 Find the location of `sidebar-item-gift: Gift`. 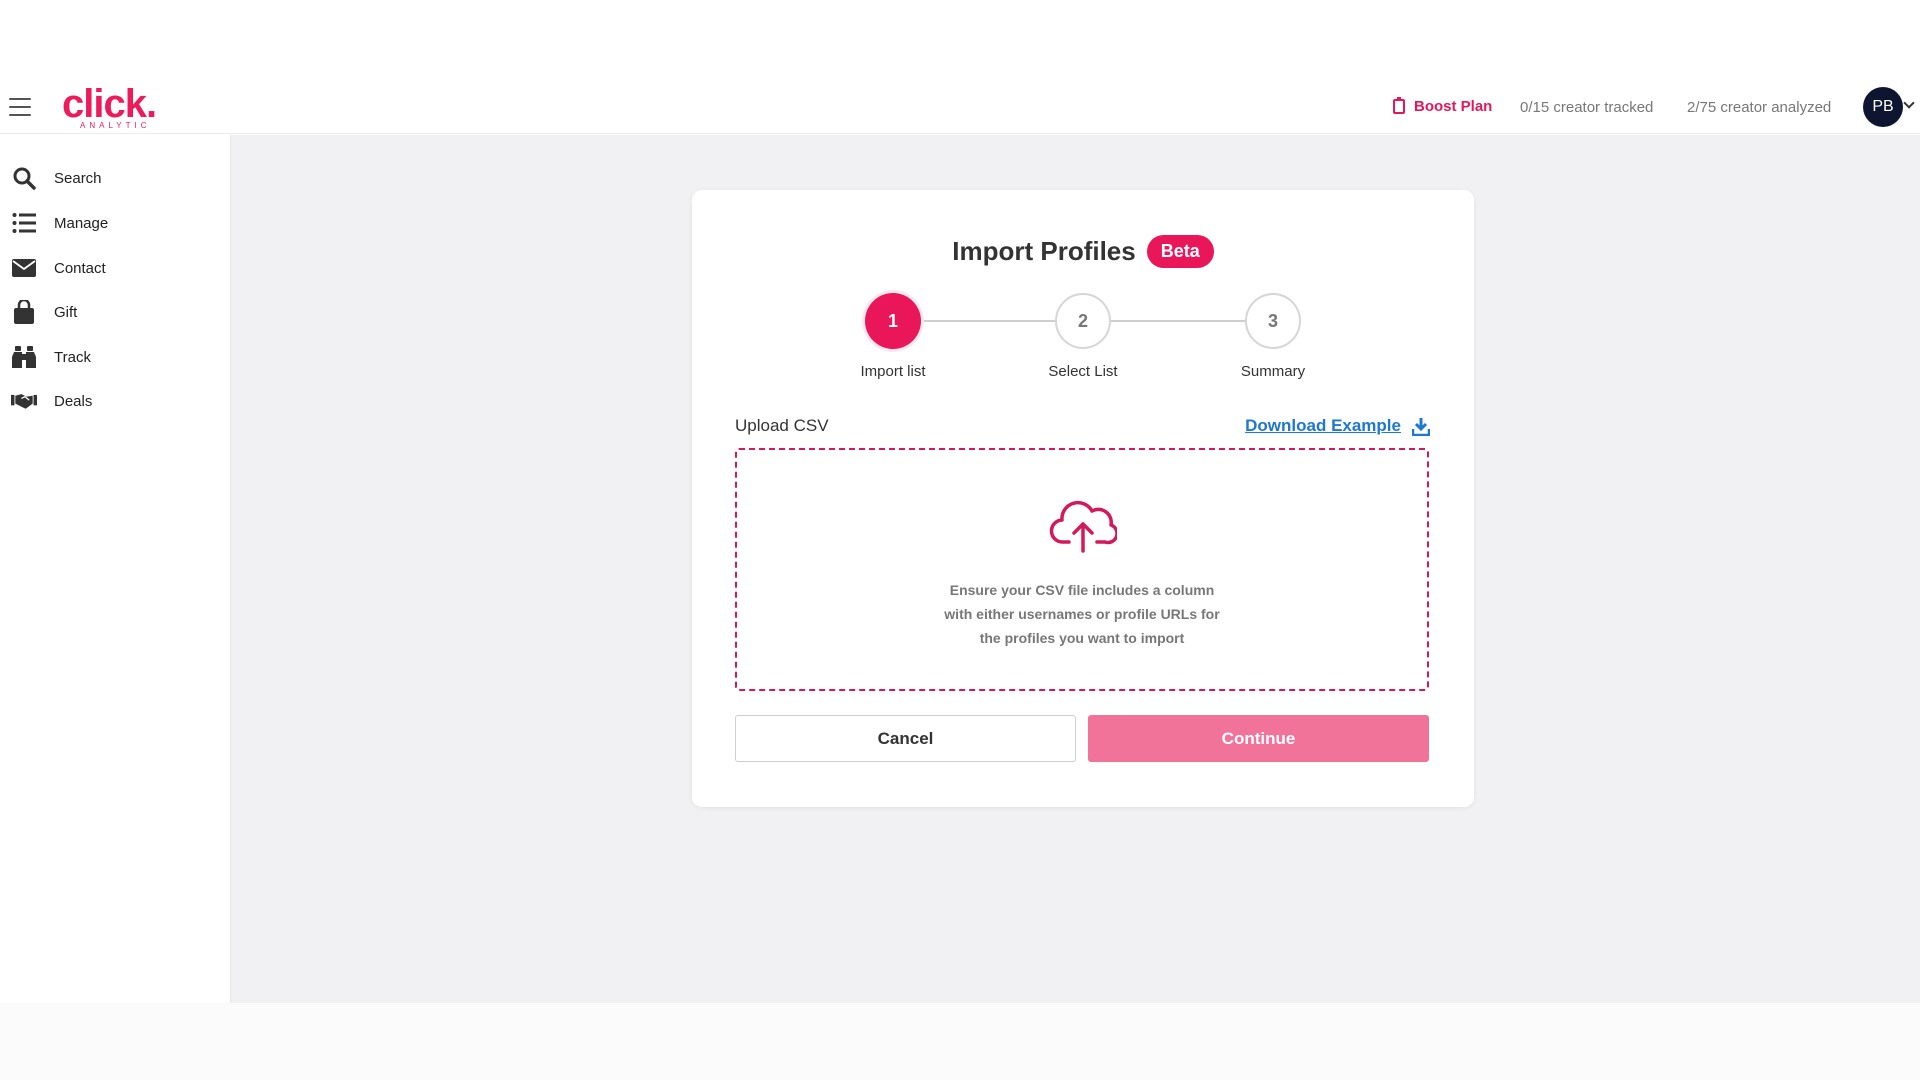

sidebar-item-gift: Gift is located at coordinates (115, 312).